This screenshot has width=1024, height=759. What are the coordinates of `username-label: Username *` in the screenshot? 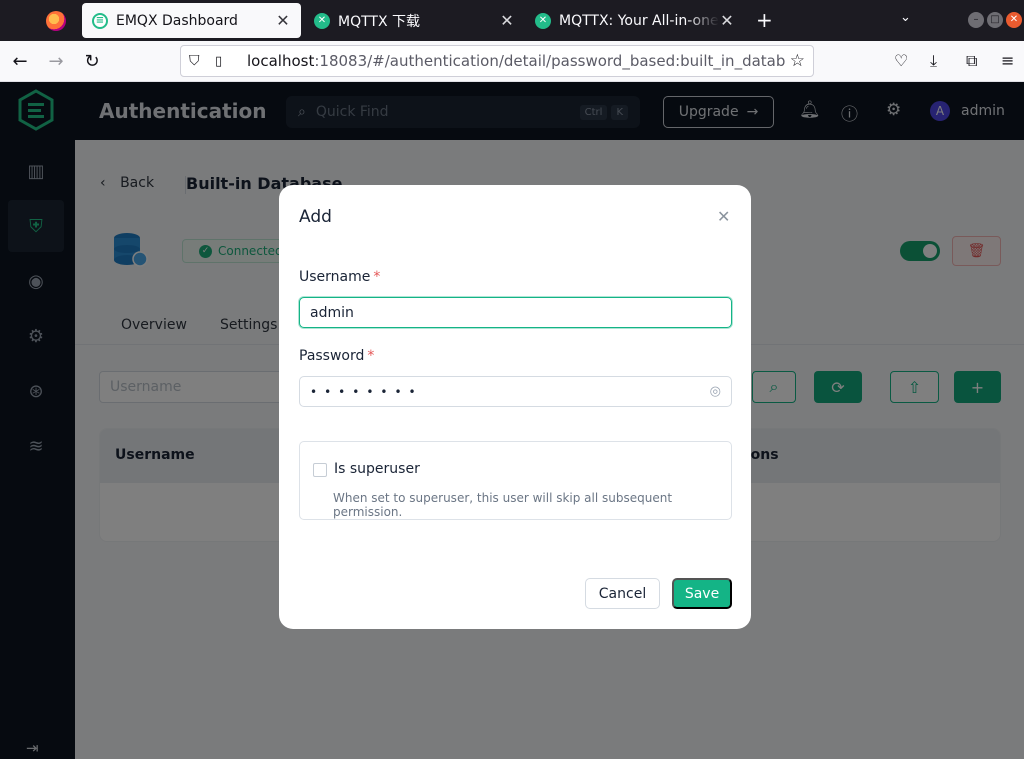 It's located at (339, 277).